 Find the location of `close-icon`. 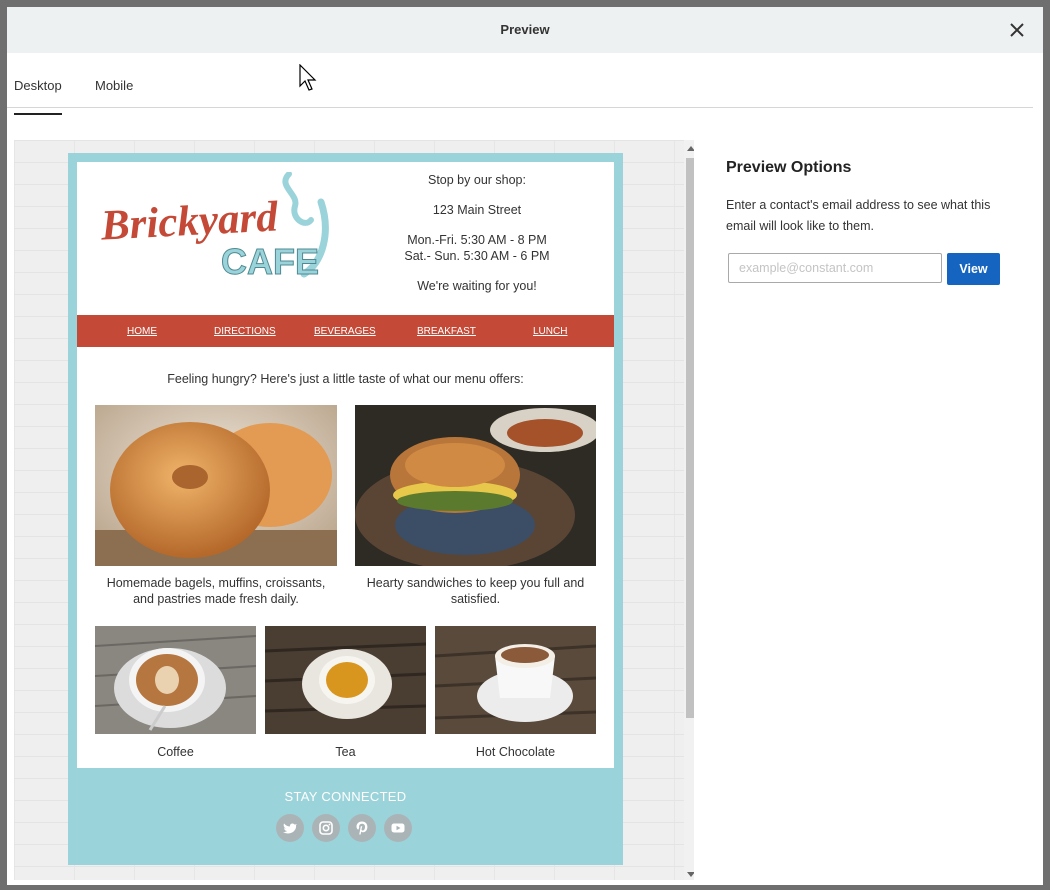

close-icon is located at coordinates (1017, 30).